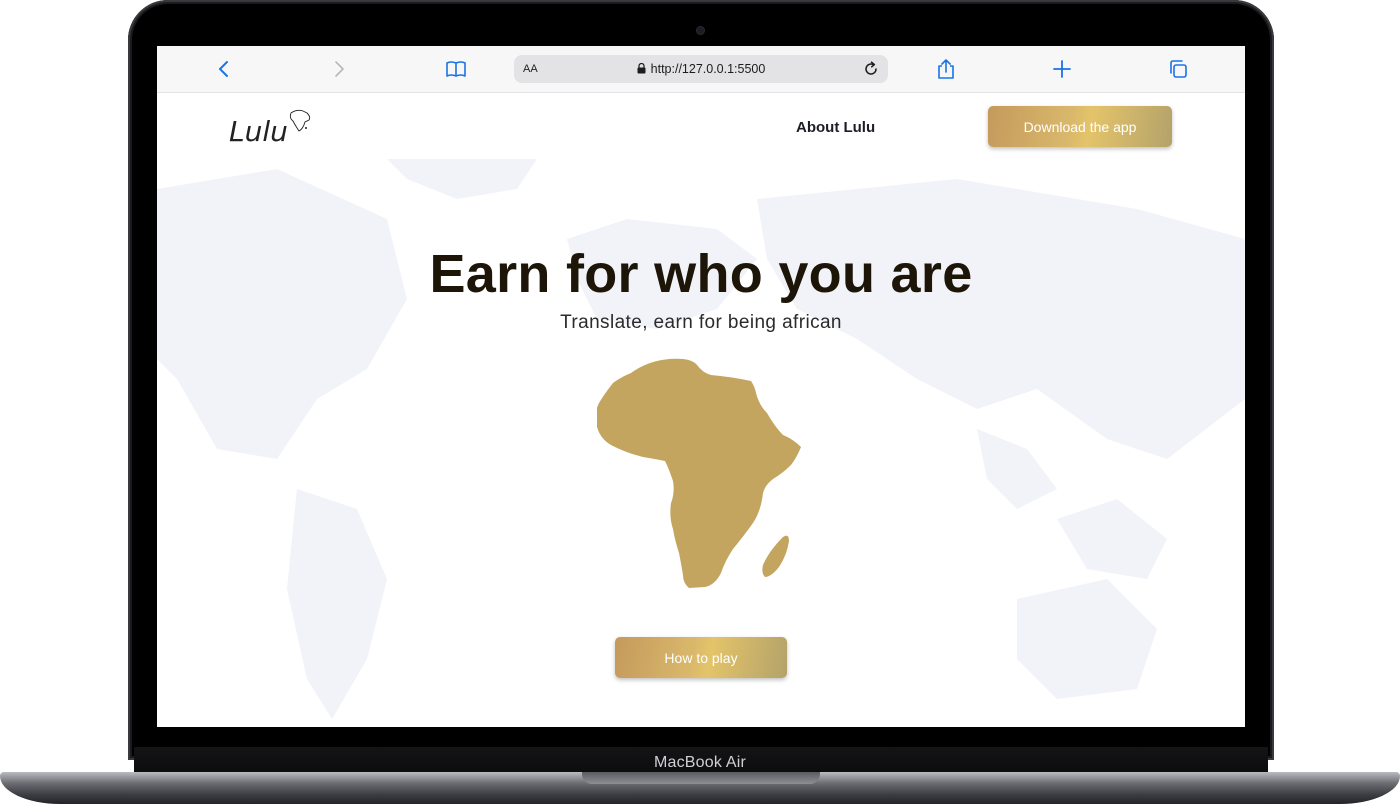 The image size is (1400, 804). I want to click on download-app-button: Download the app, so click(1080, 126).